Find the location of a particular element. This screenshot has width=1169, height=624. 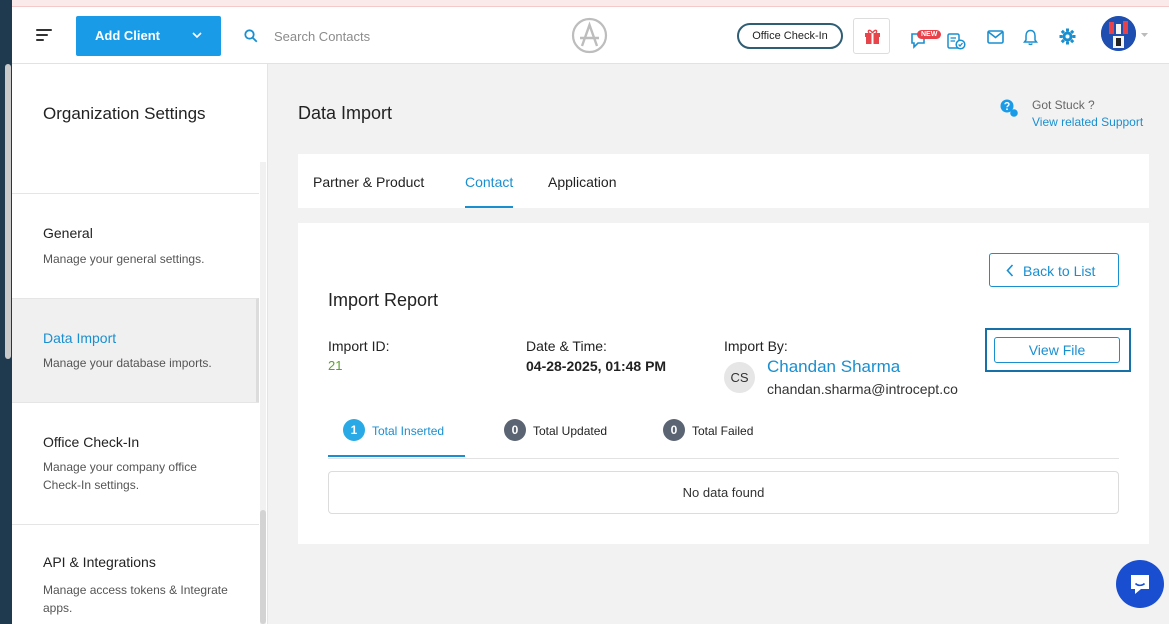

view-file-focus-ring: View File is located at coordinates (1058, 350).